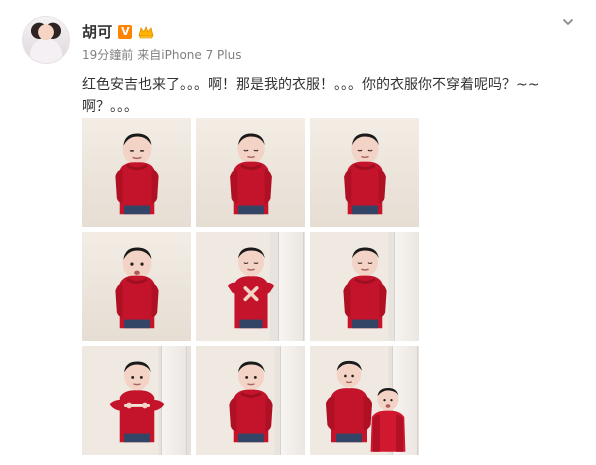 The width and height of the screenshot is (596, 465). I want to click on crown-icon, so click(146, 32).